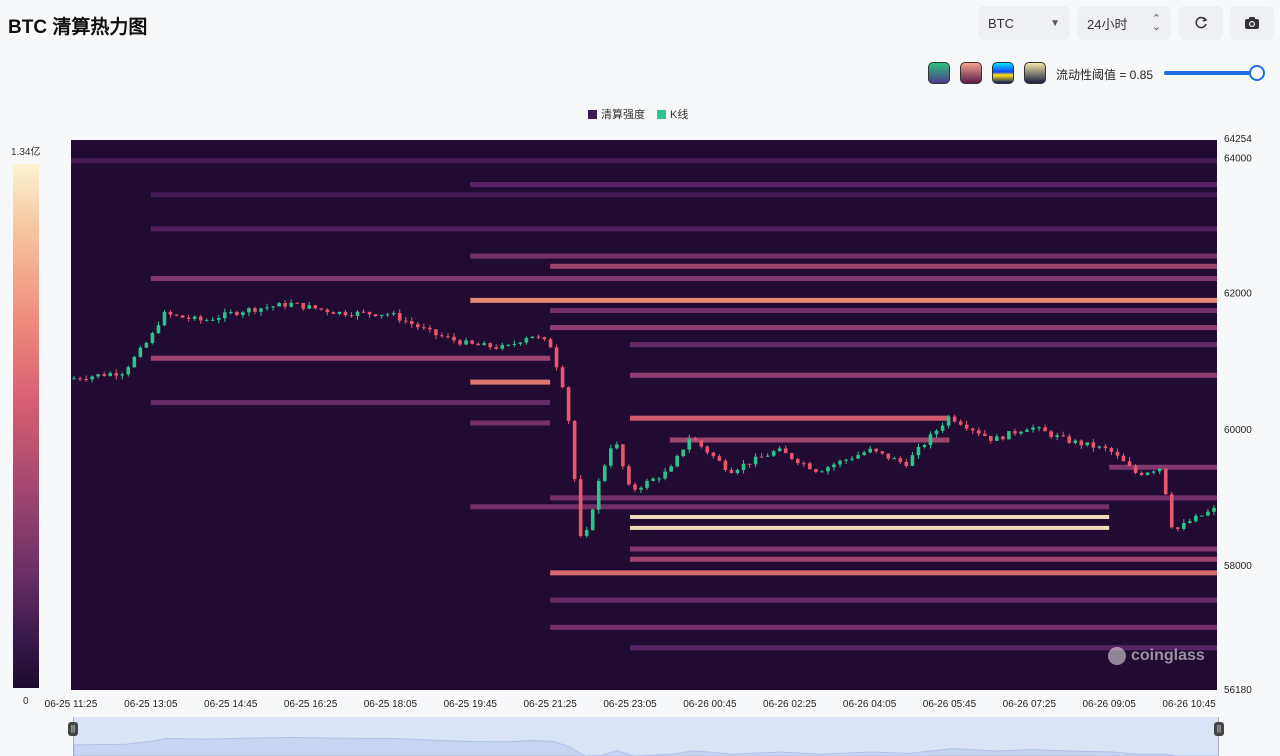 This screenshot has height=756, width=1280. I want to click on y-tick-label-3: 60000, so click(1238, 430).